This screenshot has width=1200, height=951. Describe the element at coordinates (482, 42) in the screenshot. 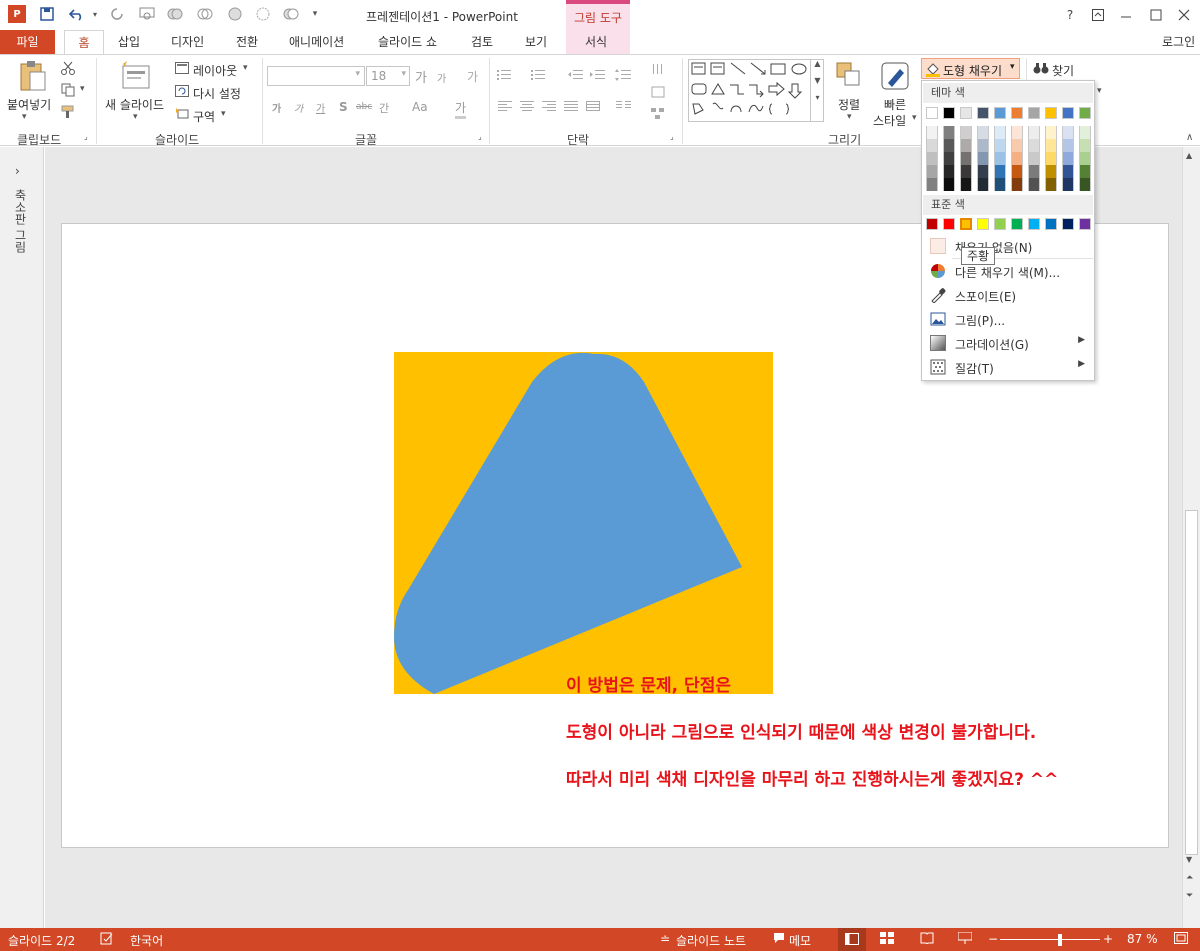

I see `tab-review: 검토` at that location.